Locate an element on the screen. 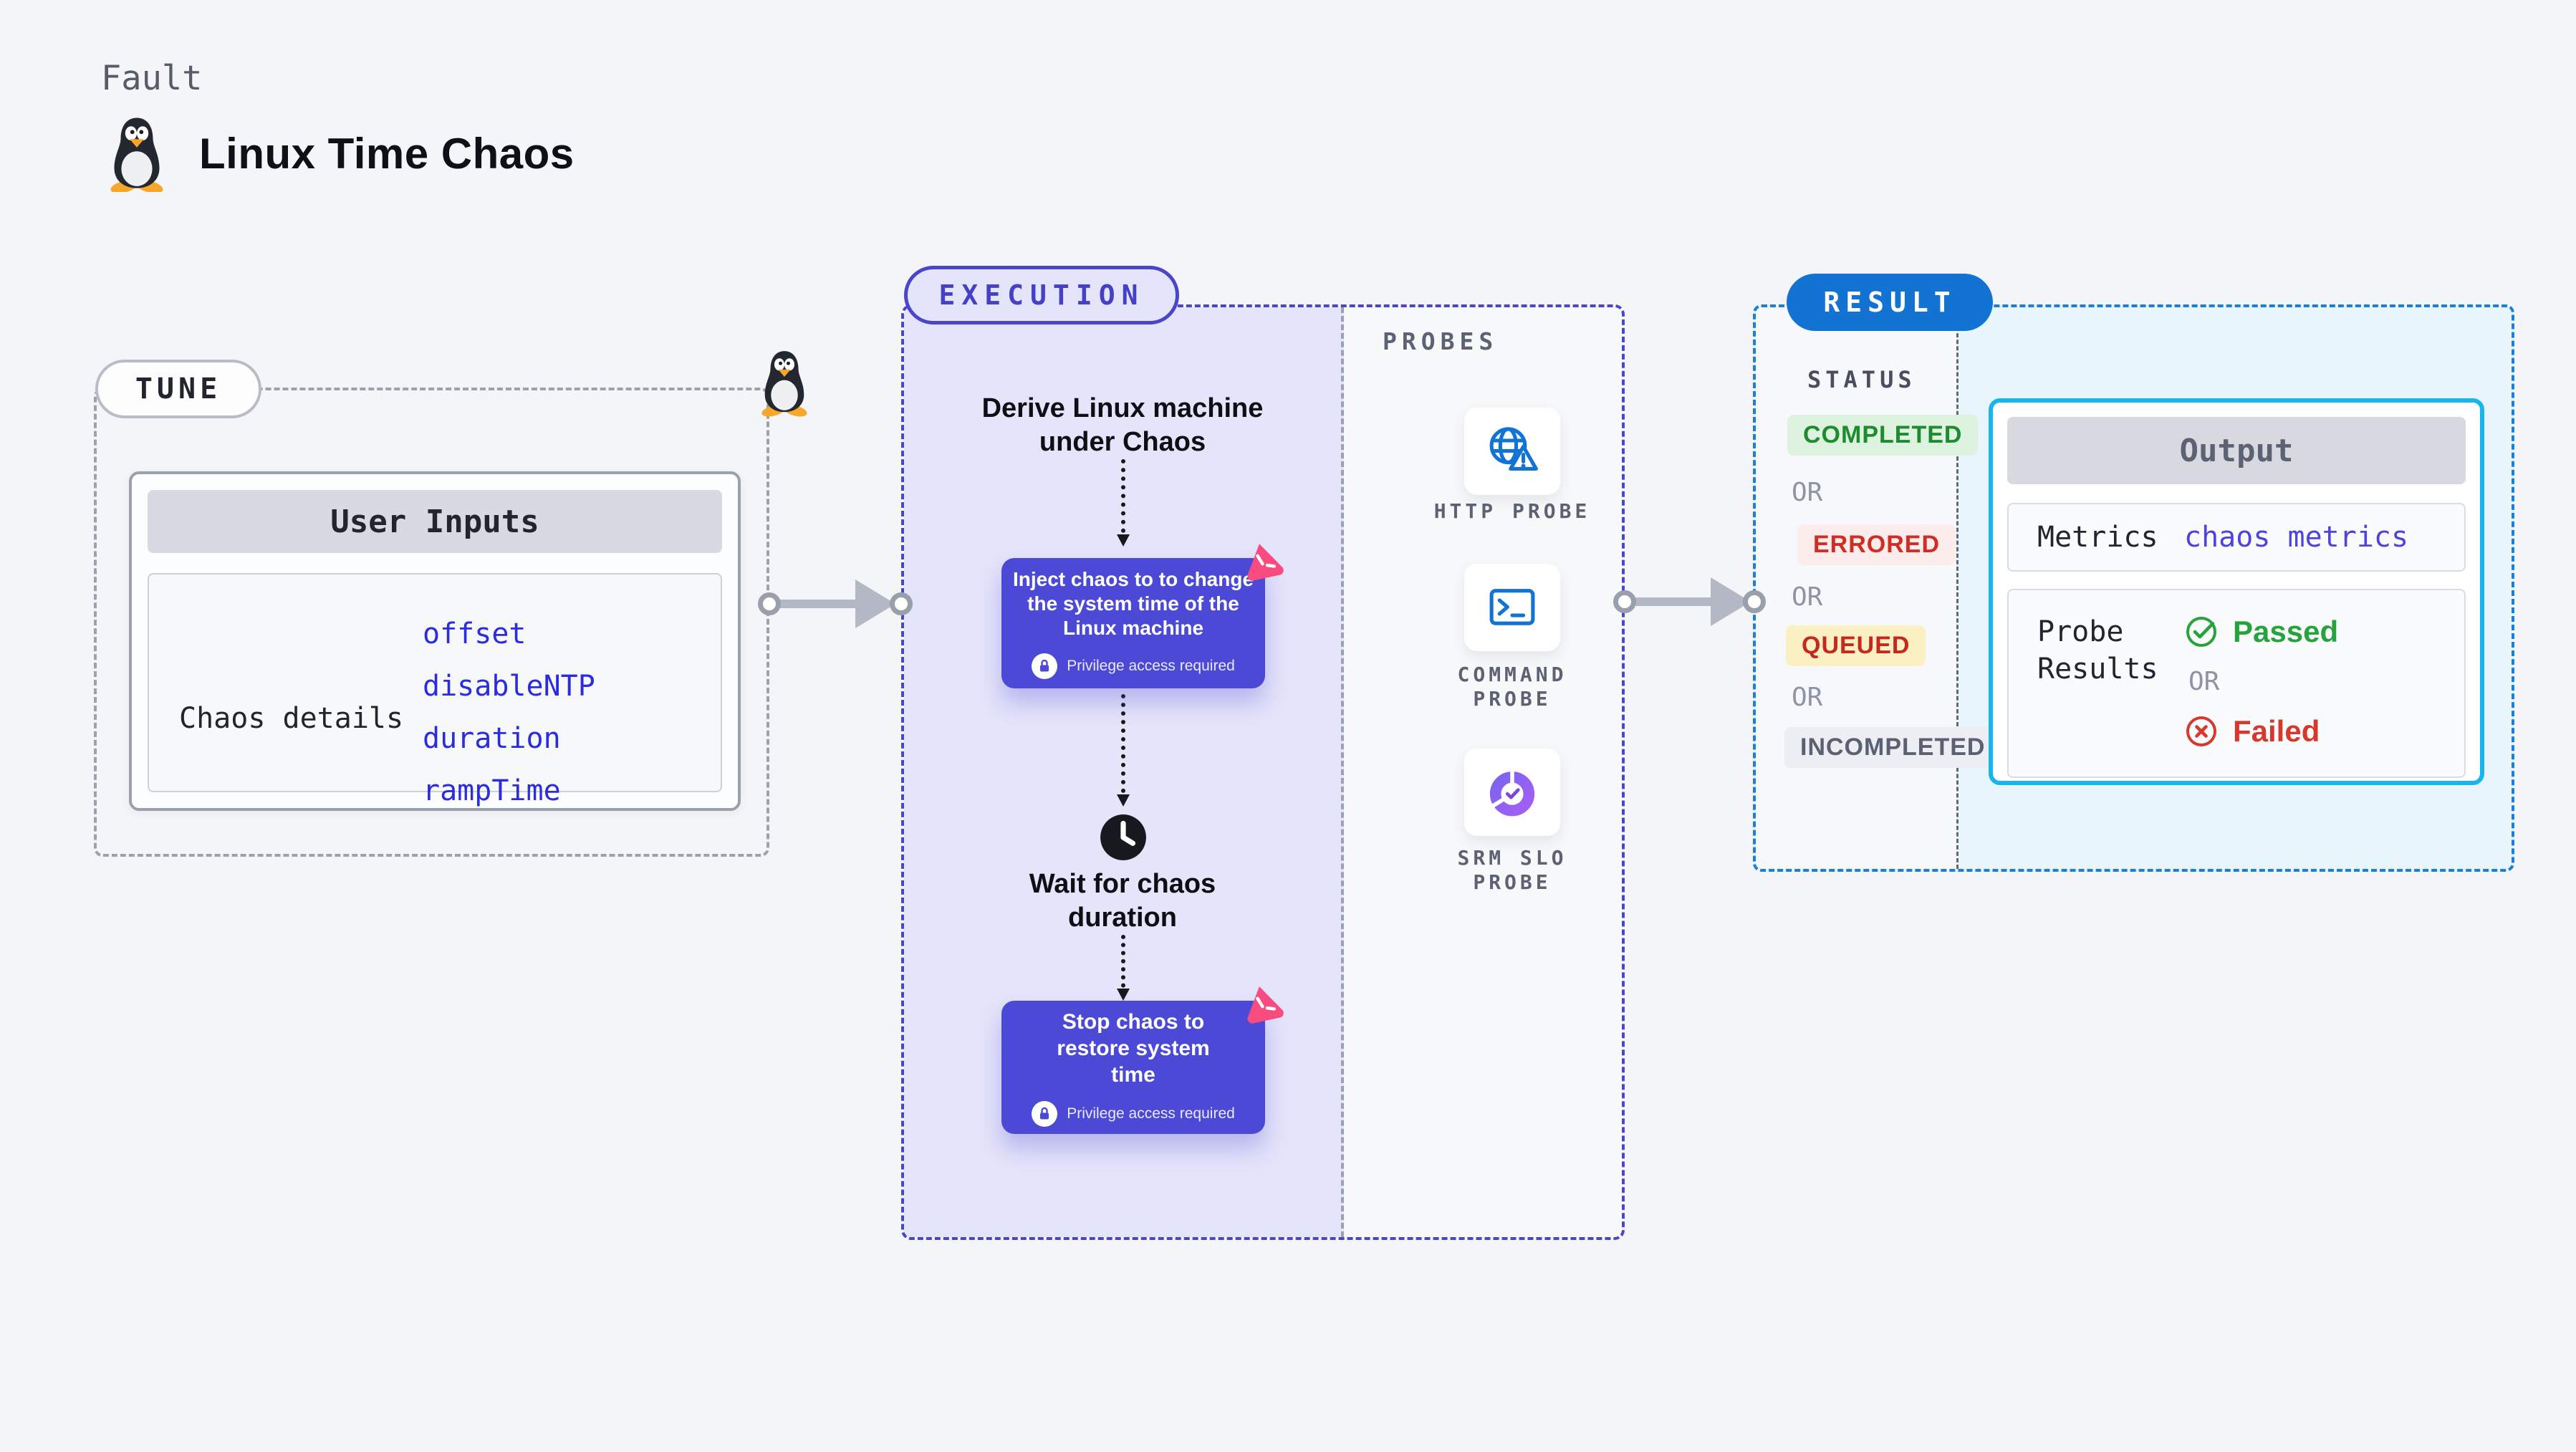 Image resolution: width=2576 pixels, height=1452 pixels. srm-slo-probe-card is located at coordinates (1512, 793).